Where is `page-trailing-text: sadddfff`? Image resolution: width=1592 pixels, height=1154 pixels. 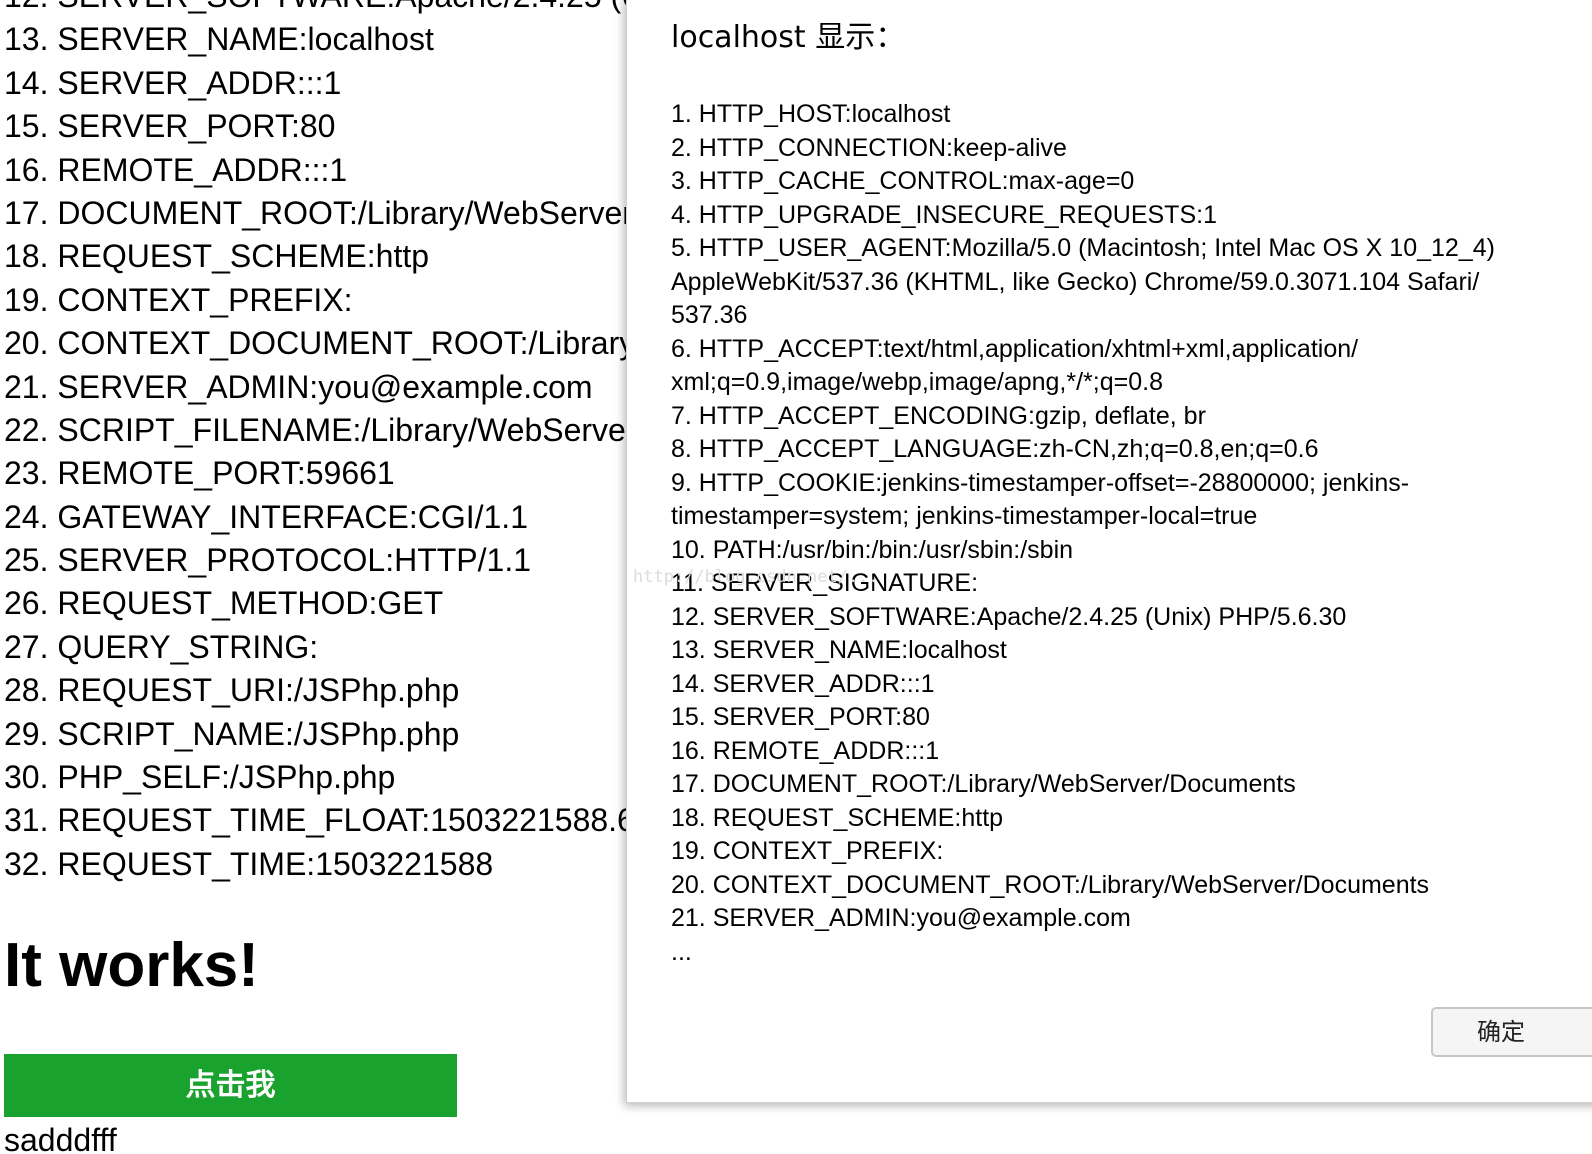
page-trailing-text: sadddfff is located at coordinates (60, 1138).